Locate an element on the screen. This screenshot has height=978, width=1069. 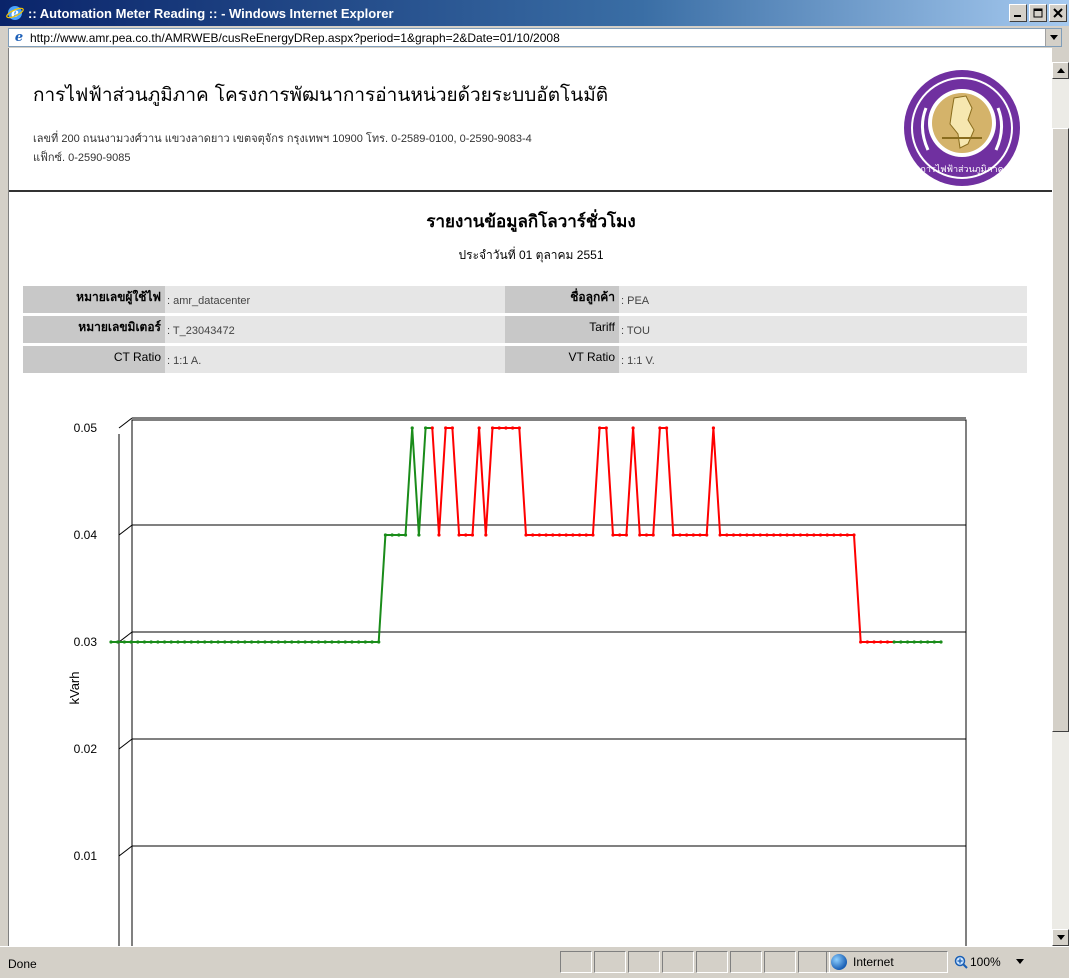
info-row: หมายเลขมิเตอร์ : T_23043472 Tariff : TOU is located at coordinates (525, 329).